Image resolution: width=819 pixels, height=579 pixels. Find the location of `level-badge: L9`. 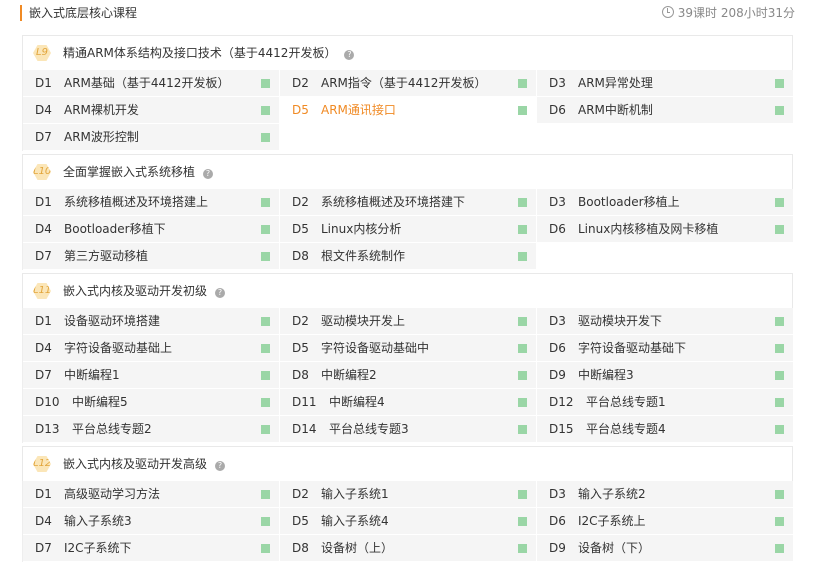

level-badge: L9 is located at coordinates (42, 53).